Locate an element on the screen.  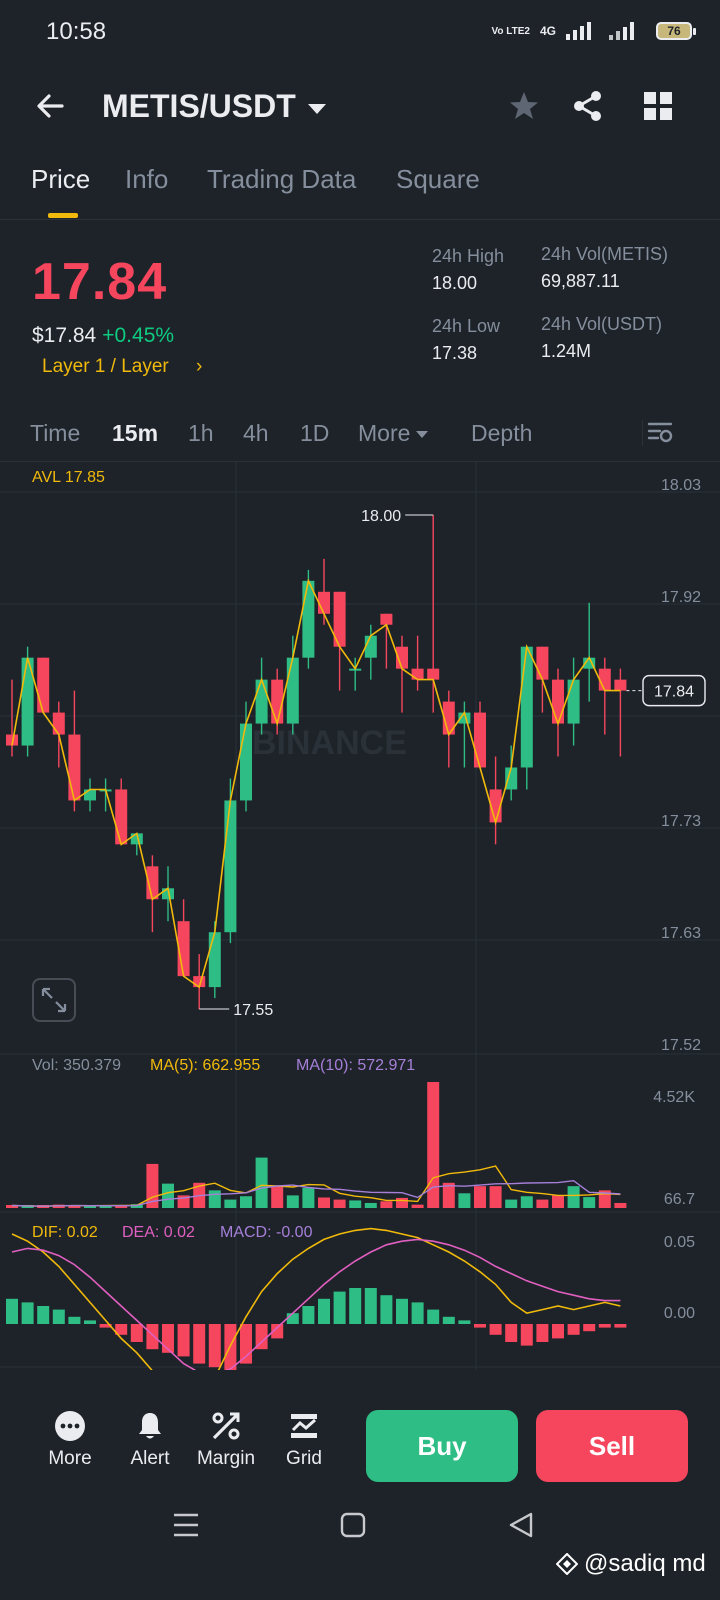
y-tick-label: 18.03 is located at coordinates (681, 485).